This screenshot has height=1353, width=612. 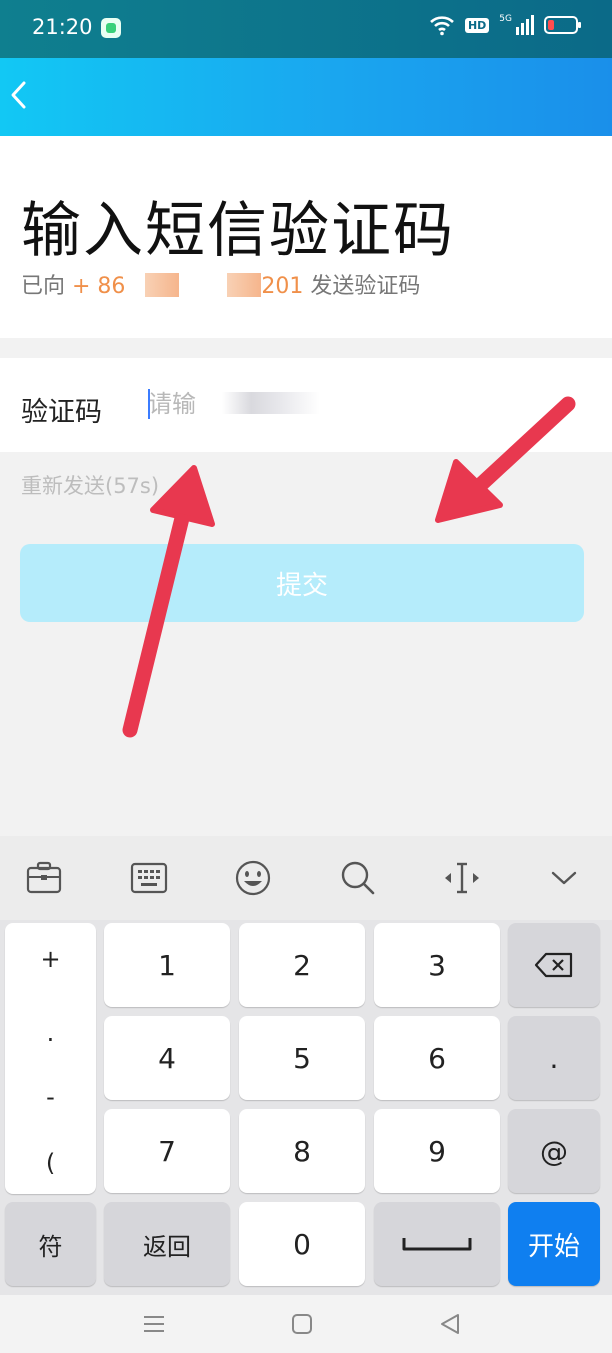 I want to click on clipboard-icon, so click(x=44, y=878).